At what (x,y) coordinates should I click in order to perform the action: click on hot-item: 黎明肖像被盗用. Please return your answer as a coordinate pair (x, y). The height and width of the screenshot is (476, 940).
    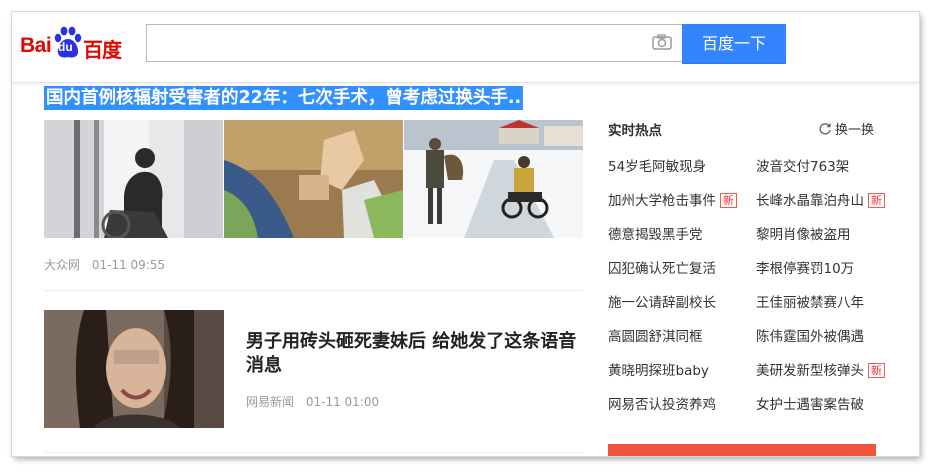
    Looking at the image, I should click on (803, 233).